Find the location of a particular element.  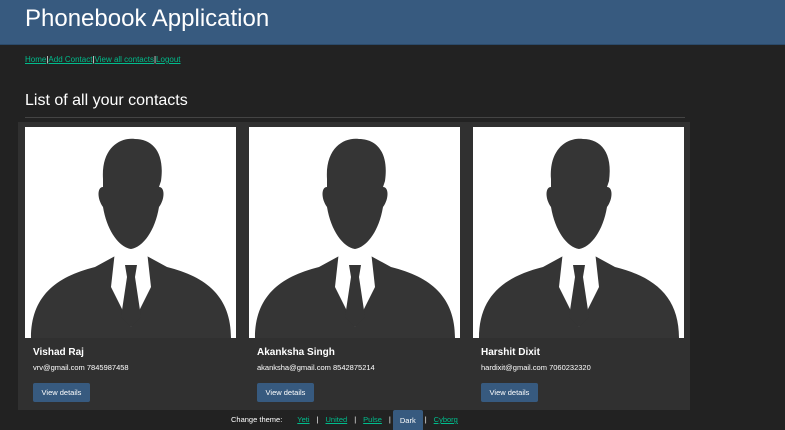

contact-info: hardixit@gmail.com 7060232320 is located at coordinates (536, 368).